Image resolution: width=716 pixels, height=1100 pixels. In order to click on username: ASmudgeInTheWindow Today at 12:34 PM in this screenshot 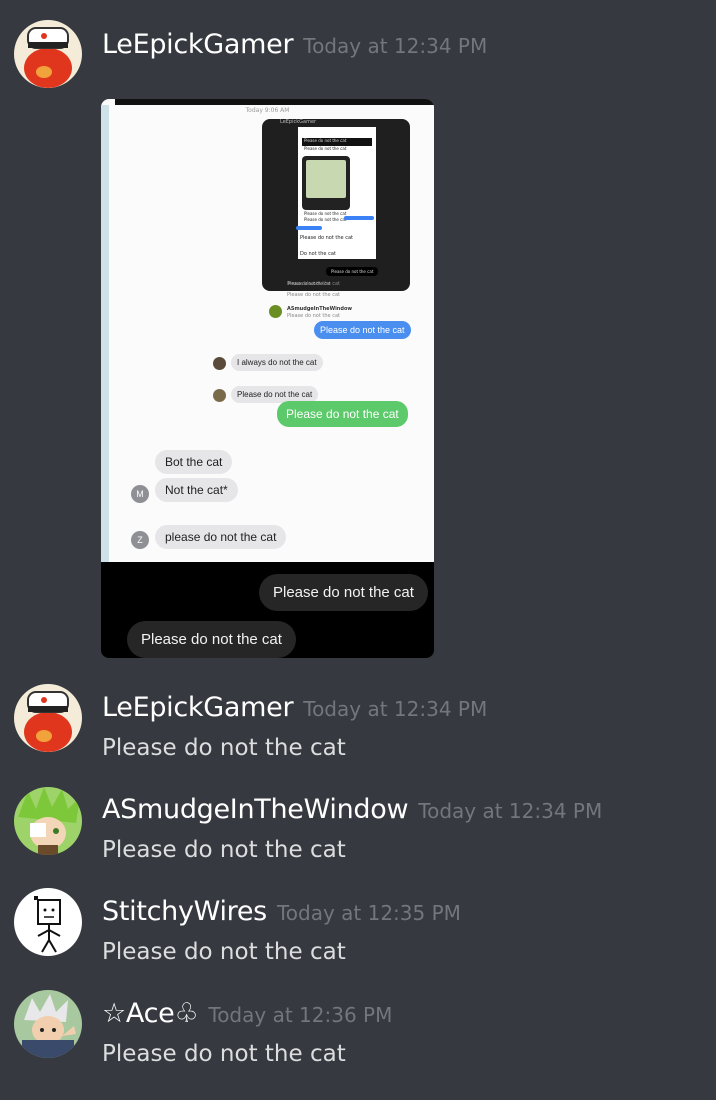, I will do `click(352, 809)`.